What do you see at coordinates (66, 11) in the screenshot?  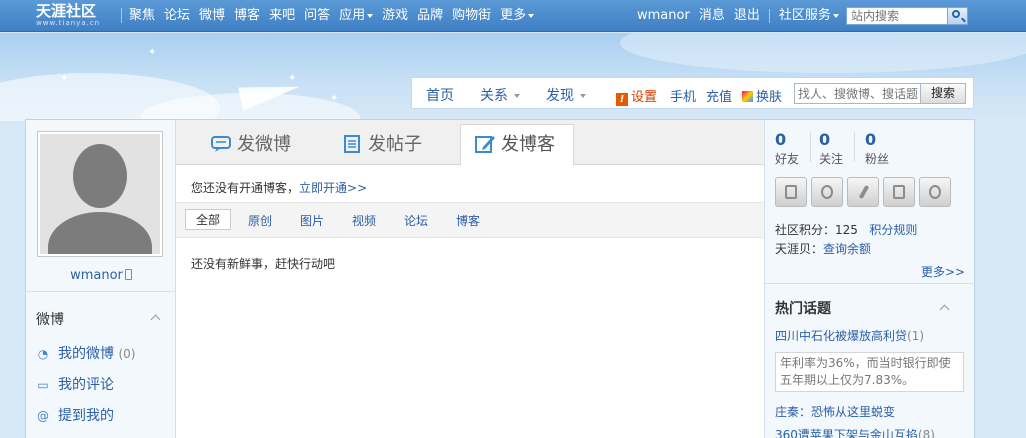 I see `logo-text: 天涯社区` at bounding box center [66, 11].